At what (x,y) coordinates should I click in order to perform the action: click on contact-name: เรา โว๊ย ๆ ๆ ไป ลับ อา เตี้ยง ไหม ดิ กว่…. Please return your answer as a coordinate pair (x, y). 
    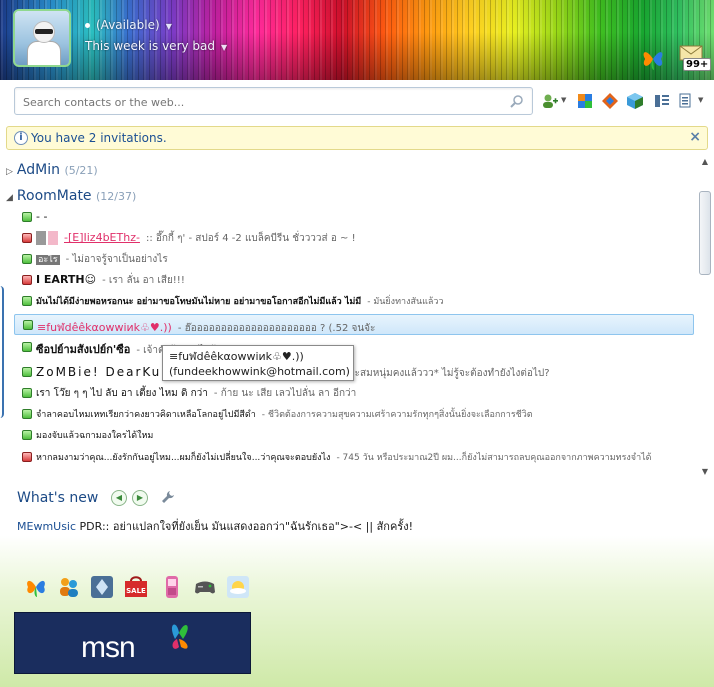
    Looking at the image, I should click on (122, 393).